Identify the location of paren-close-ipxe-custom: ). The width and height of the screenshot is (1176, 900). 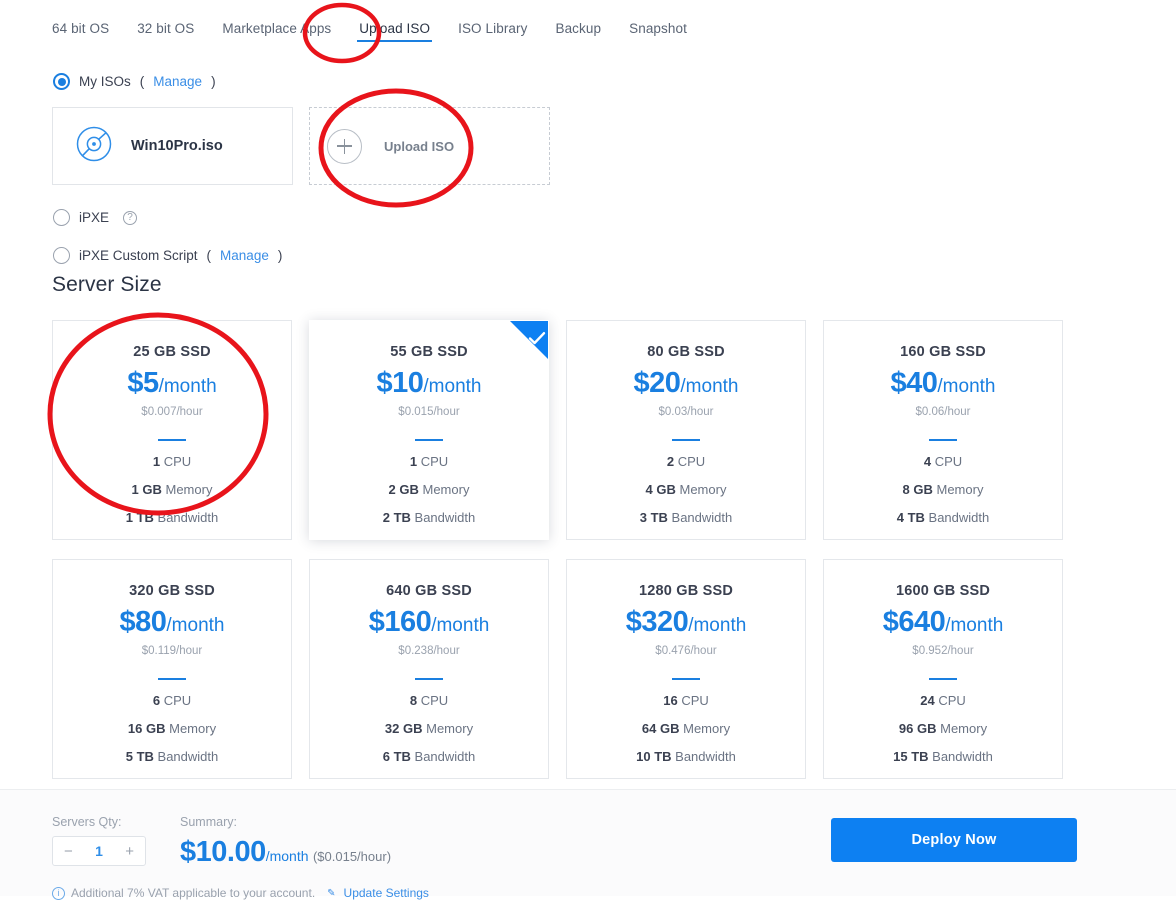
(280, 255).